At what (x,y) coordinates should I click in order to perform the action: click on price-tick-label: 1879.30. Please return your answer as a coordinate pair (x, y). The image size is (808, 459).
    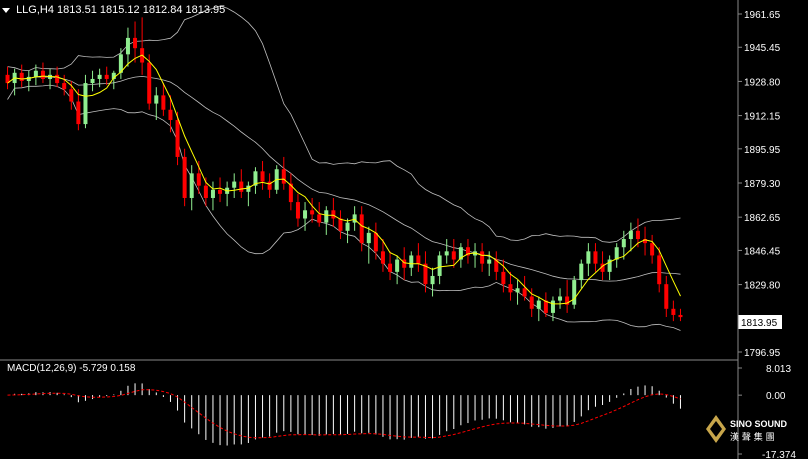
    Looking at the image, I should click on (762, 184).